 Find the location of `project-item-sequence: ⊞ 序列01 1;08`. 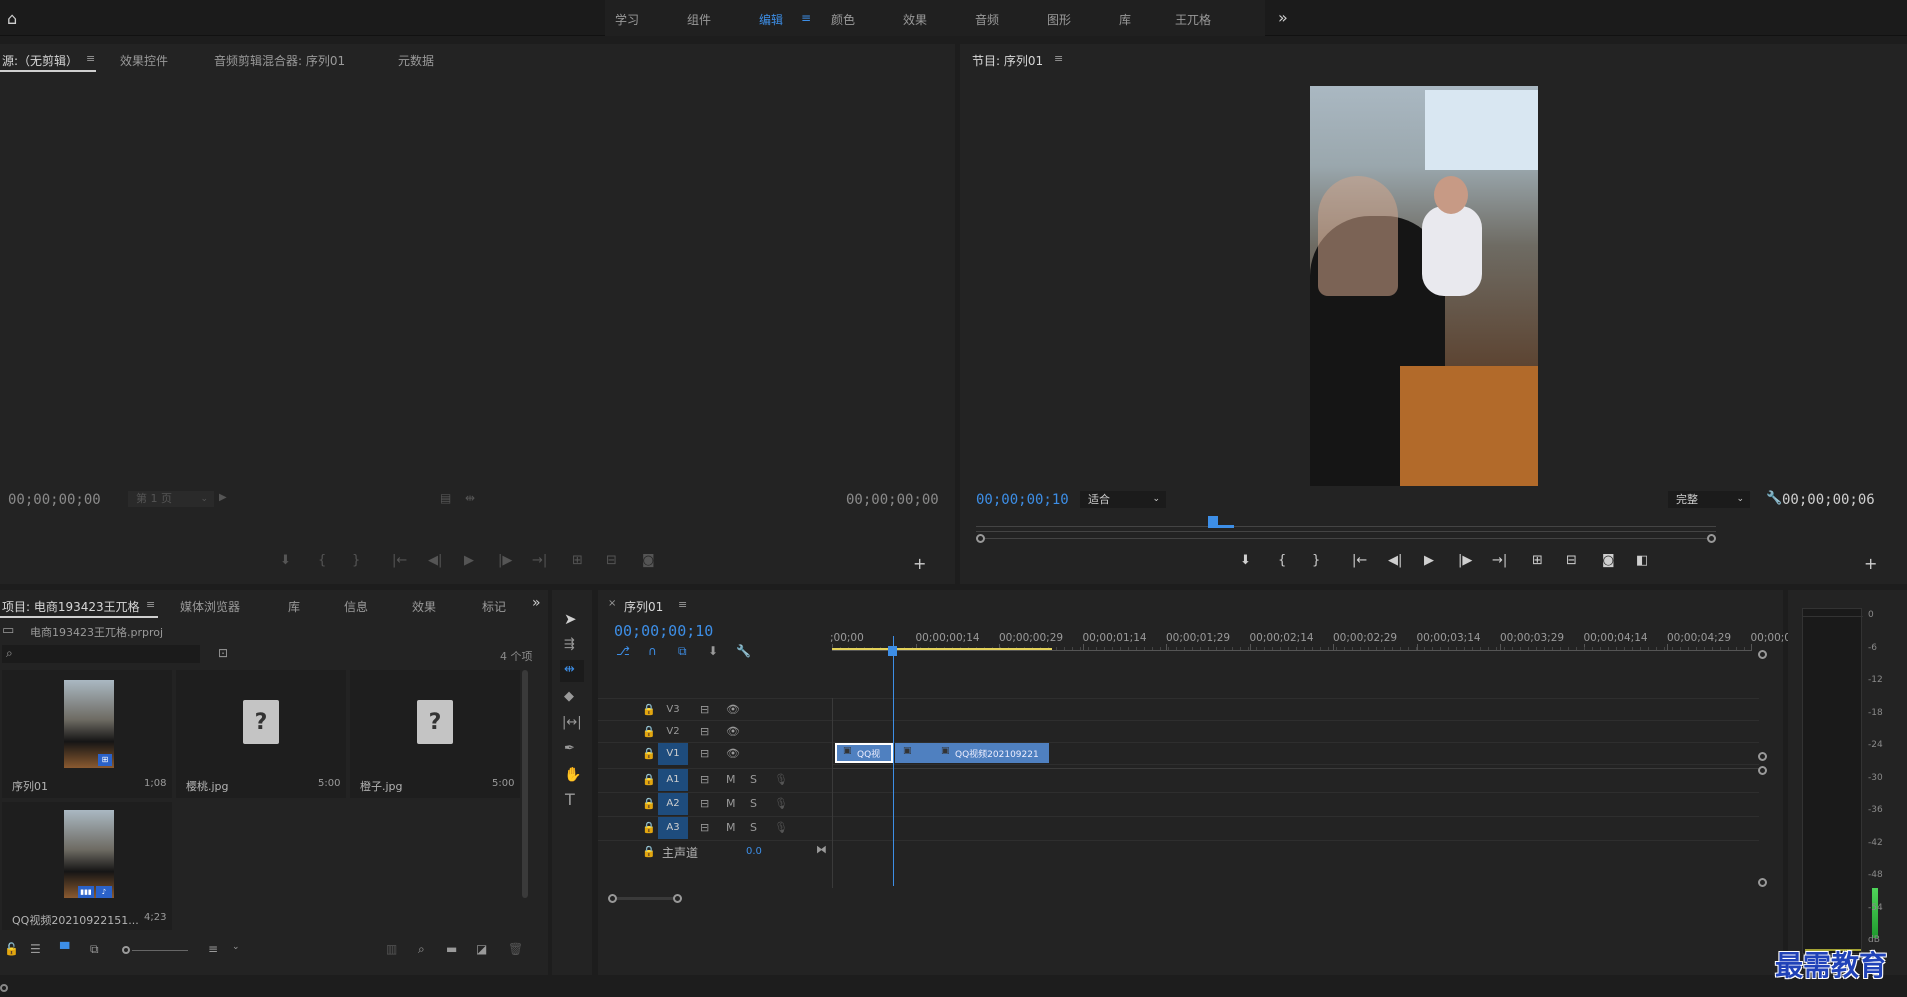

project-item-sequence: ⊞ 序列01 1;08 is located at coordinates (87, 734).